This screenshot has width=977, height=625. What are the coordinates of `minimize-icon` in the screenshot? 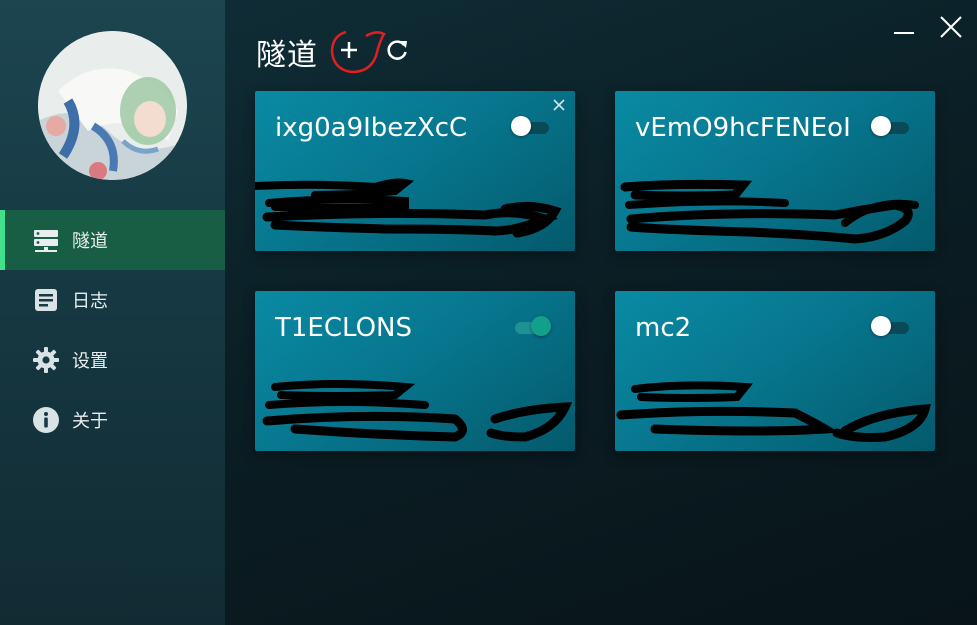 It's located at (904, 33).